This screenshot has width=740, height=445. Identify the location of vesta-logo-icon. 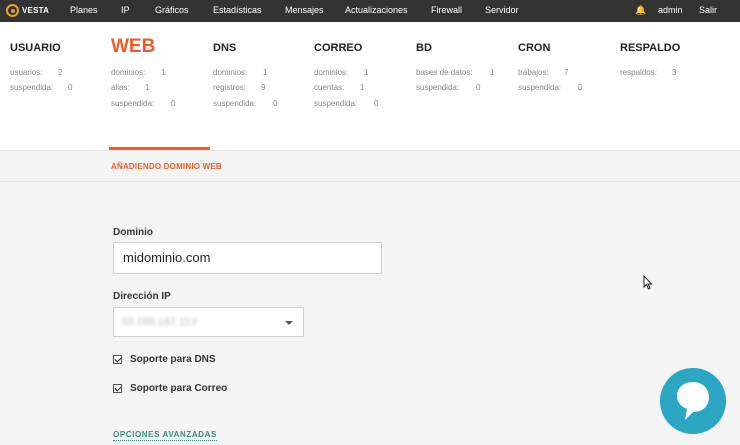
(12, 10).